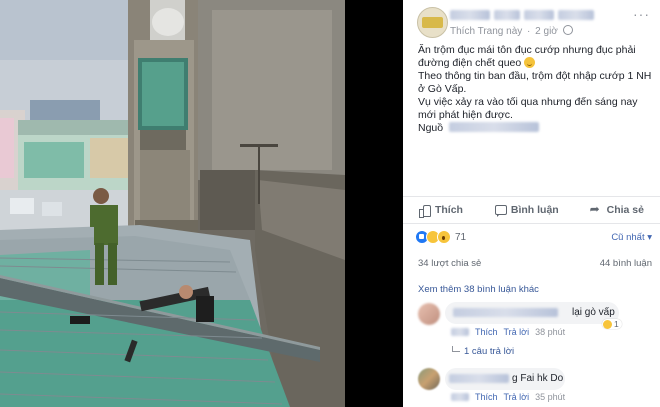 The width and height of the screenshot is (660, 407). I want to click on comment-meta: Thích Trả lời 38 phút, so click(508, 332).